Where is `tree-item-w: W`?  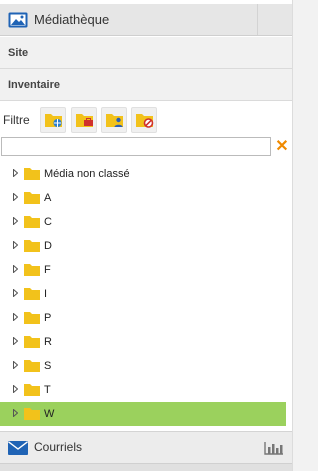 tree-item-w: W is located at coordinates (143, 414).